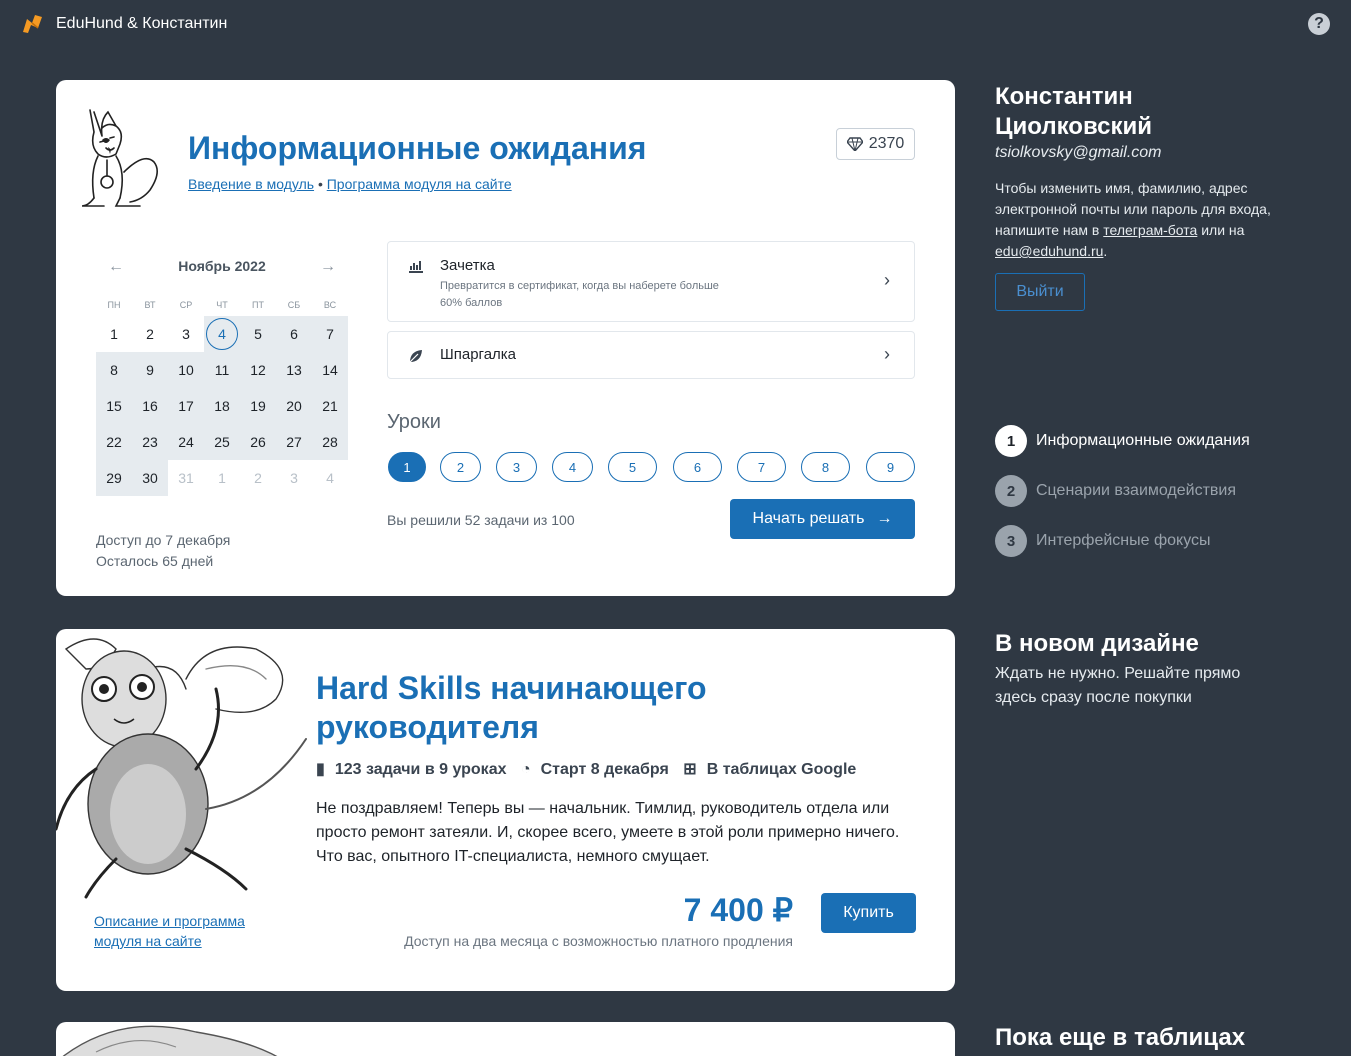  What do you see at coordinates (478, 354) in the screenshot?
I see `cheatsheet-title: Шпаргалка` at bounding box center [478, 354].